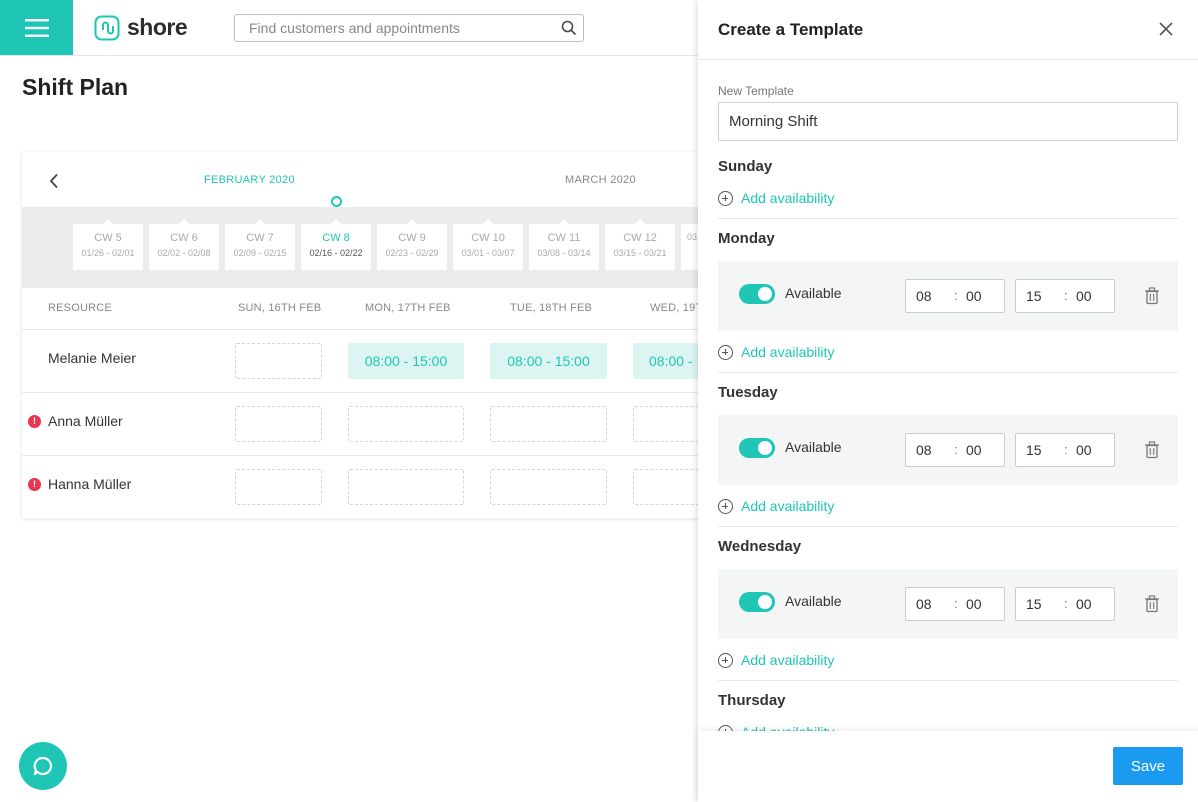  What do you see at coordinates (89, 484) in the screenshot?
I see `resource-name: Hanna Müller` at bounding box center [89, 484].